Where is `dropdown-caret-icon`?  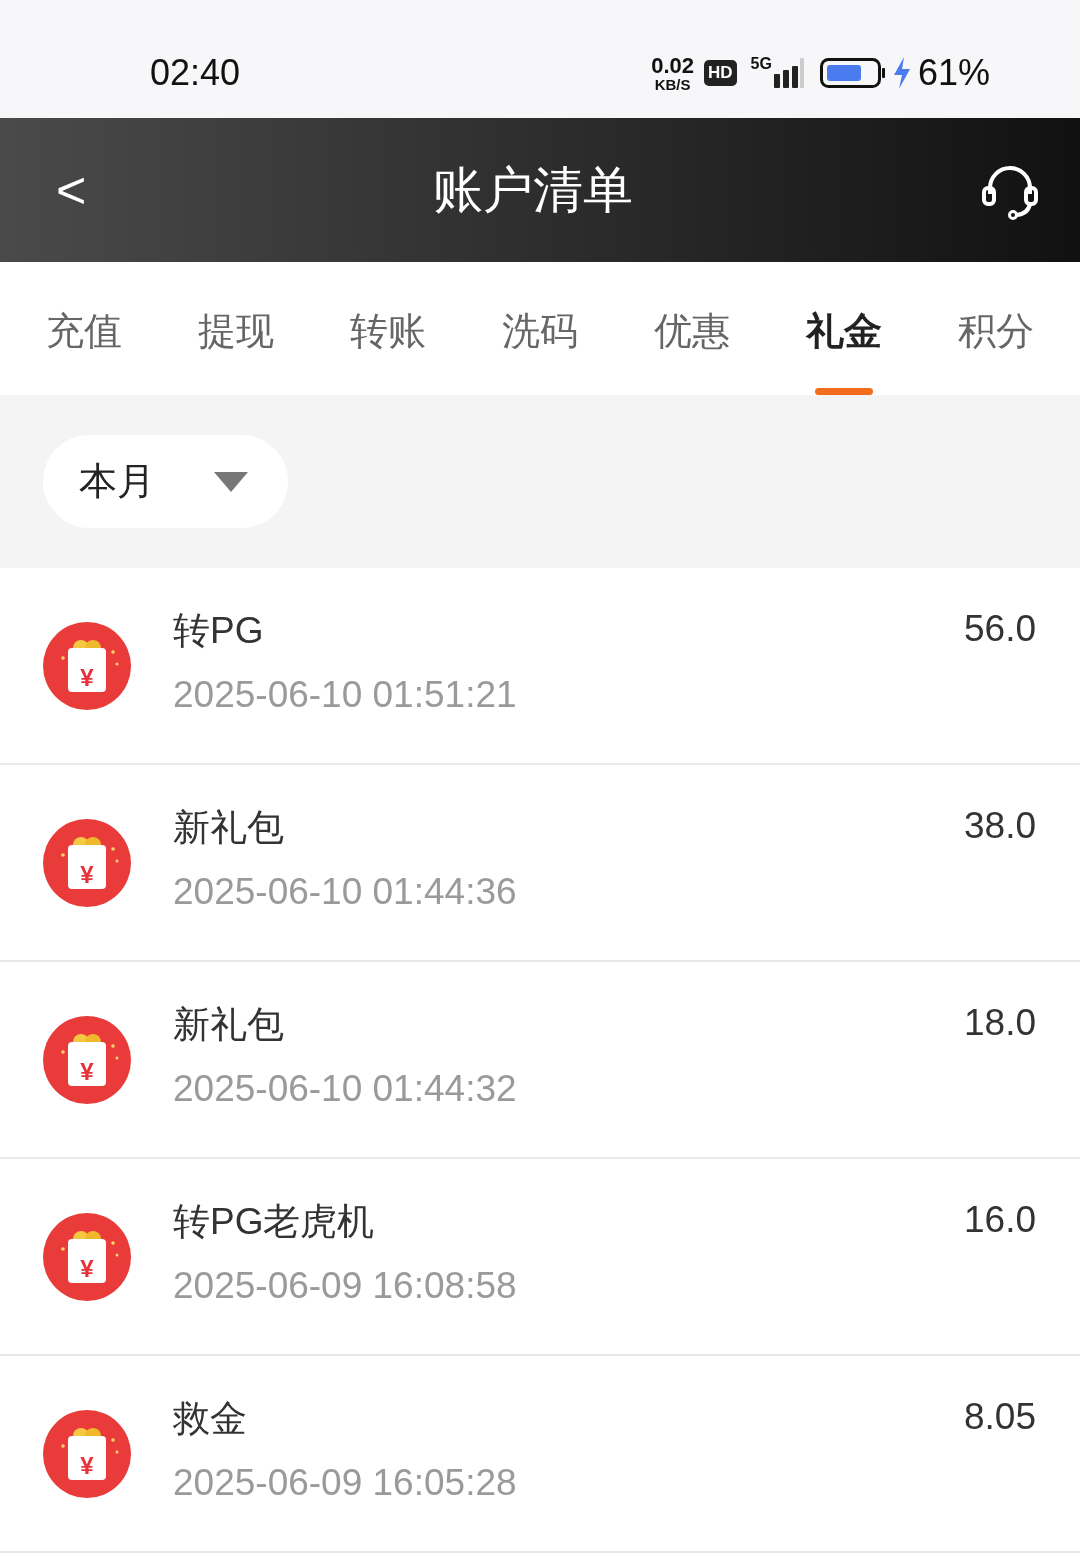 dropdown-caret-icon is located at coordinates (231, 481).